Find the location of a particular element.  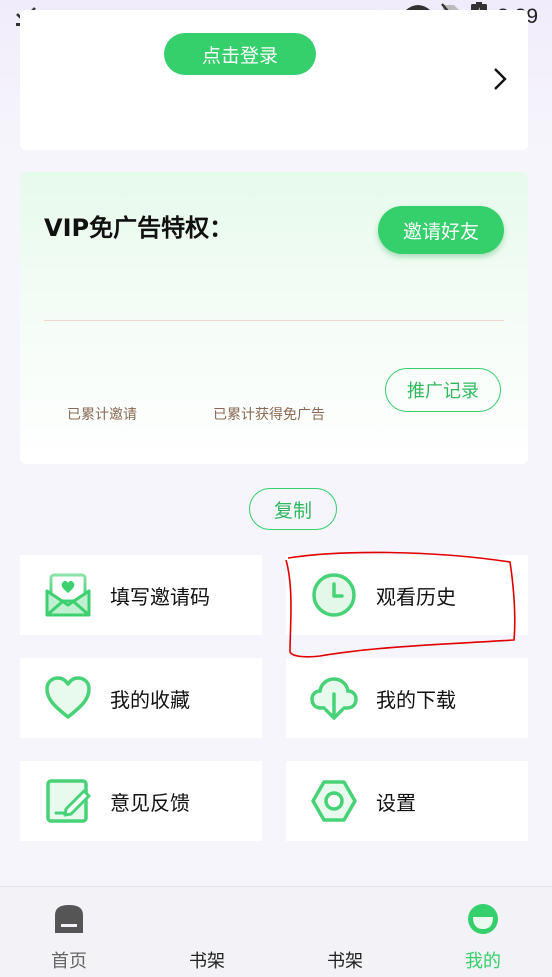

invite-friends-button: 邀请好友 is located at coordinates (441, 230).